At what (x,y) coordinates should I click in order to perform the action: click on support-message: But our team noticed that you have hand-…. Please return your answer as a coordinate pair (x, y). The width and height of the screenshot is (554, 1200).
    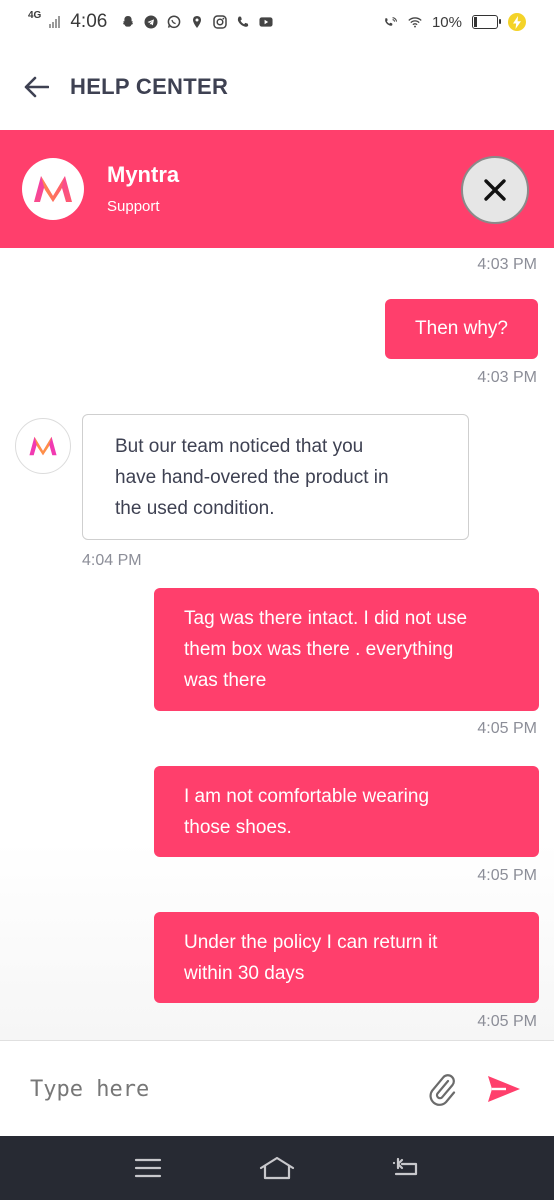
    Looking at the image, I should click on (275, 477).